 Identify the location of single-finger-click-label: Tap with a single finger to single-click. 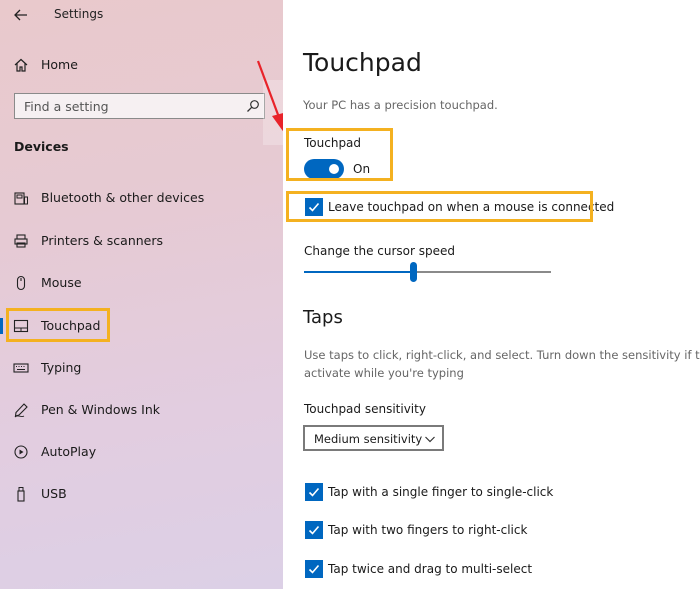
(441, 492).